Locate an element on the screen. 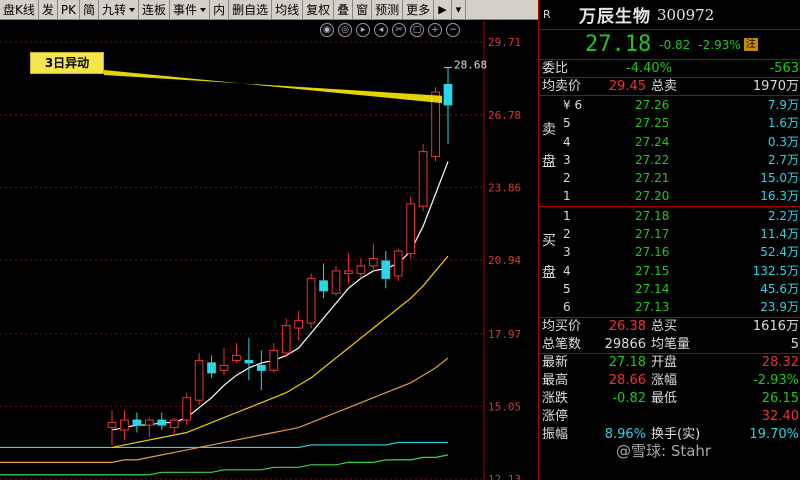 This screenshot has width=800, height=480. buy-level-row: 3 27.16 52.4万 is located at coordinates (669, 252).